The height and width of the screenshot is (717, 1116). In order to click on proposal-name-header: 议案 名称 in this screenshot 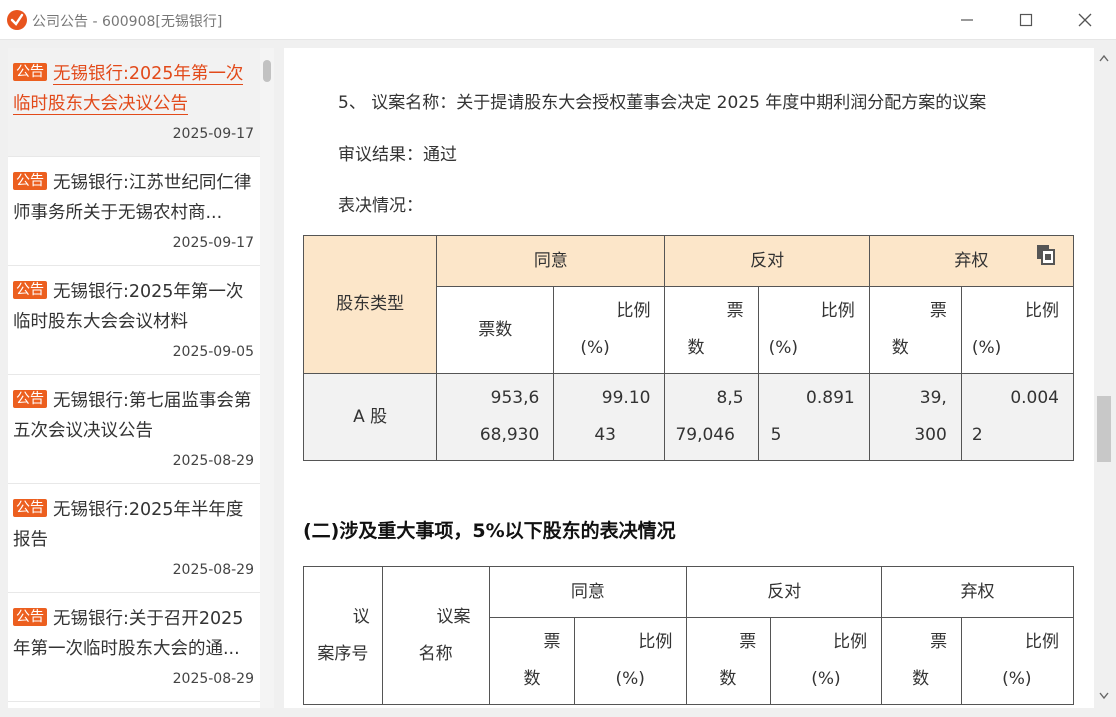, I will do `click(435, 635)`.